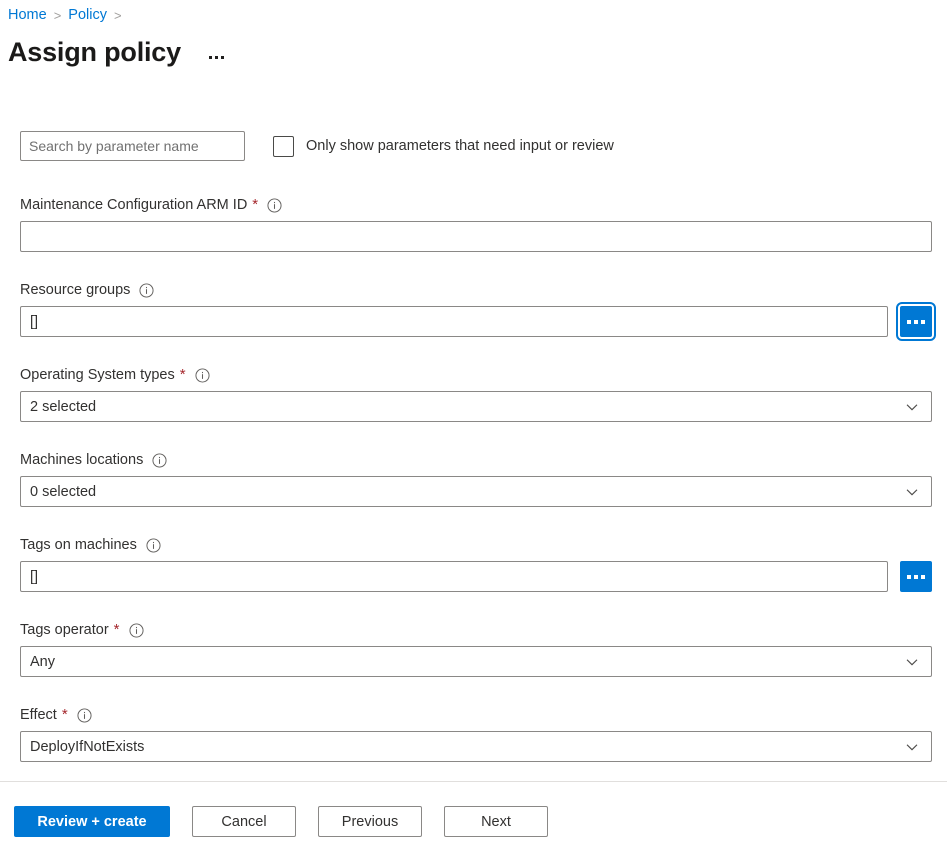 The height and width of the screenshot is (855, 947). I want to click on footer-actions: Review + create Cancel Previous Next, so click(292, 821).